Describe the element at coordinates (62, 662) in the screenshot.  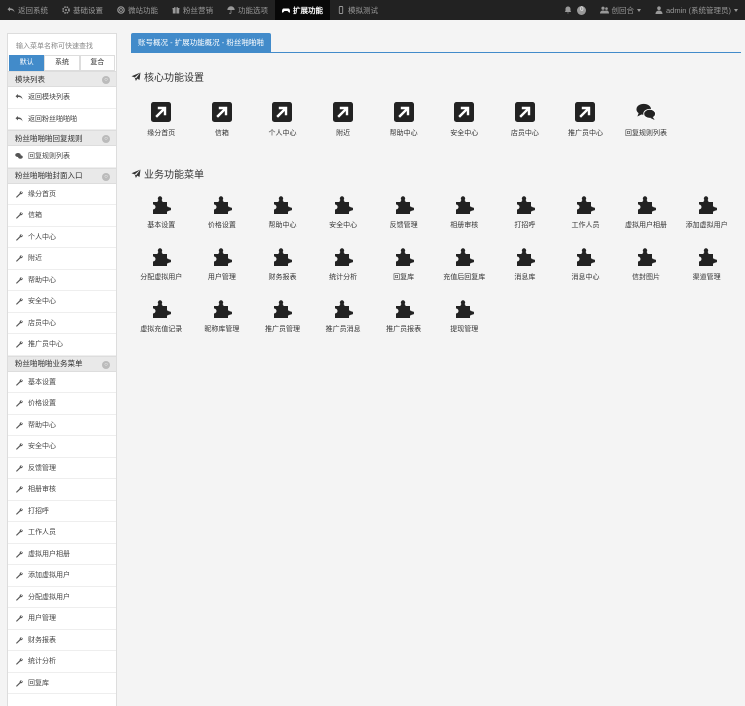
I see `sidebar-item: 统计分析` at that location.